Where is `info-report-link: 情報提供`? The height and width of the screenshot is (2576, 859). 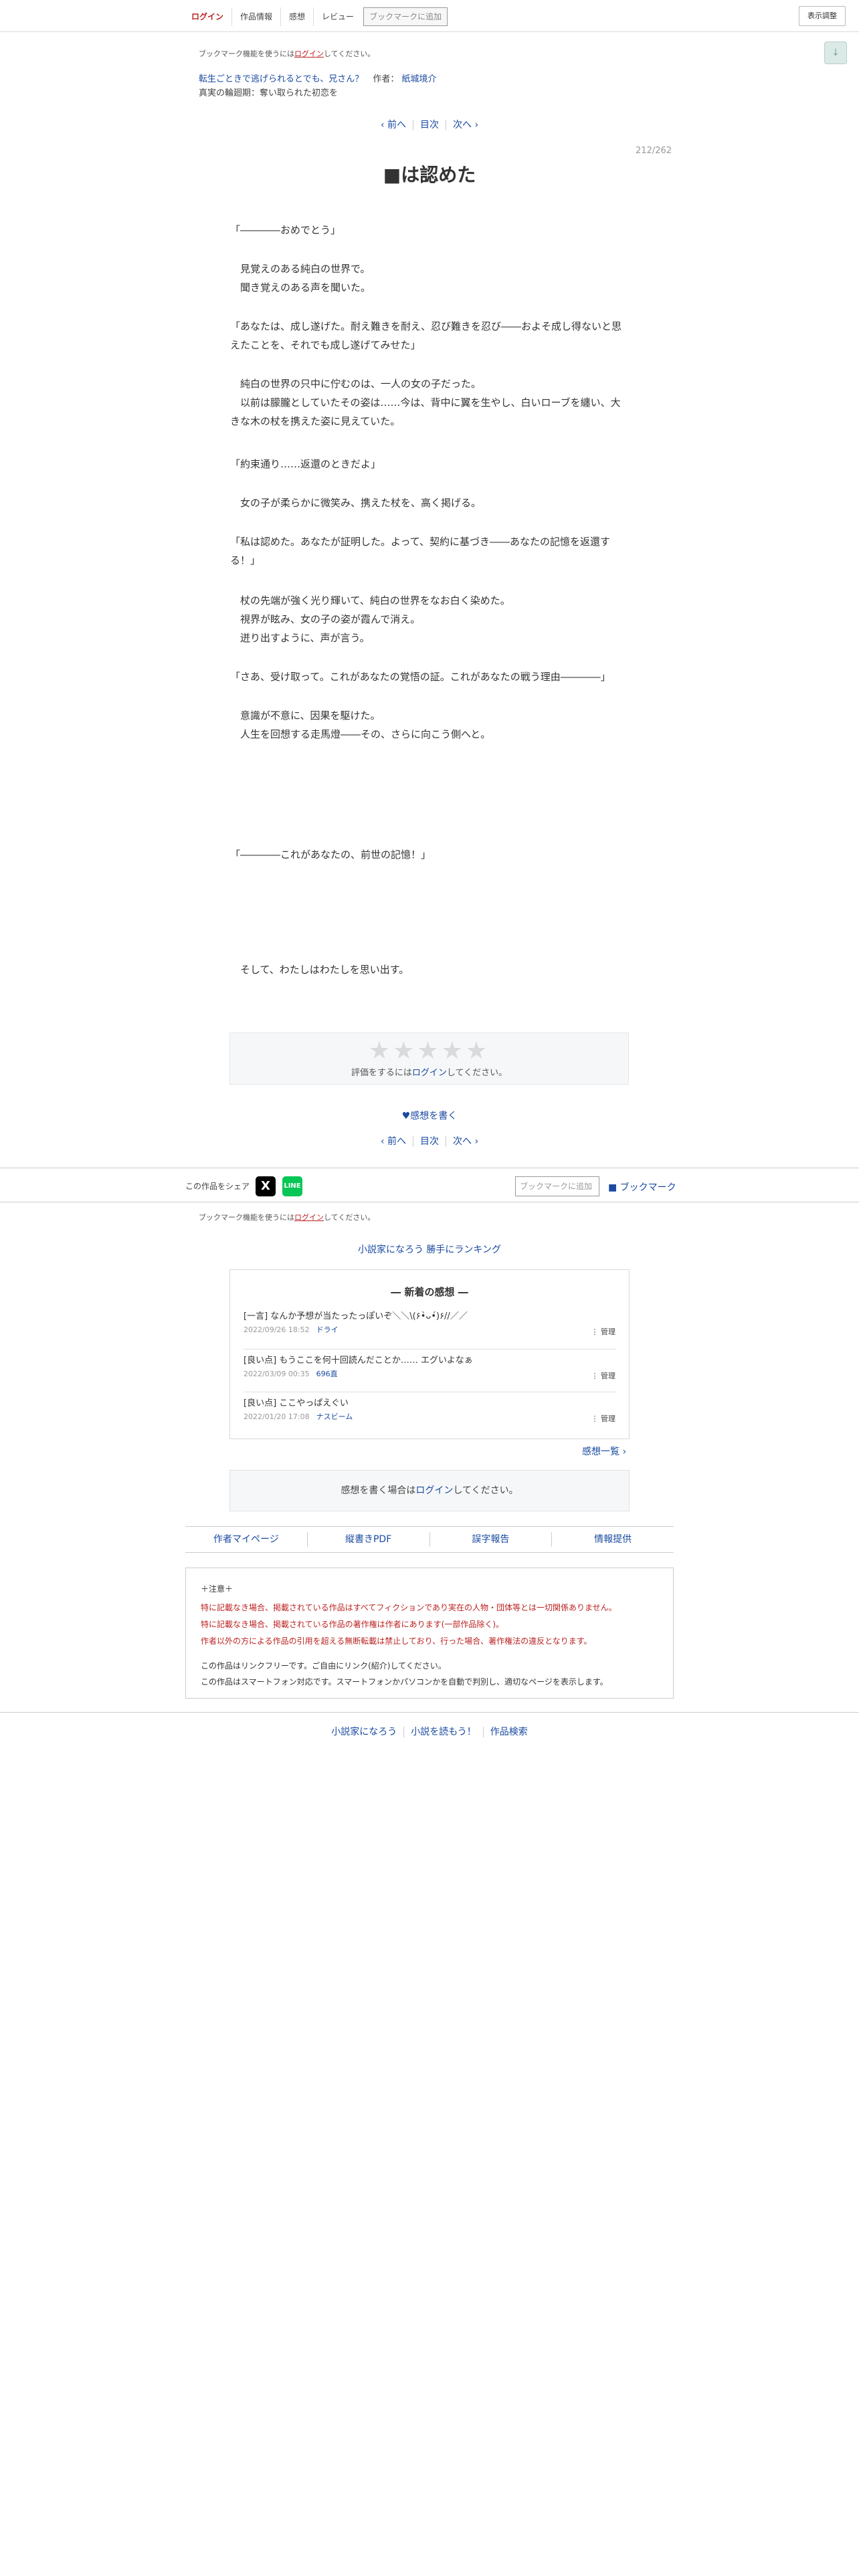 info-report-link: 情報提供 is located at coordinates (613, 1539).